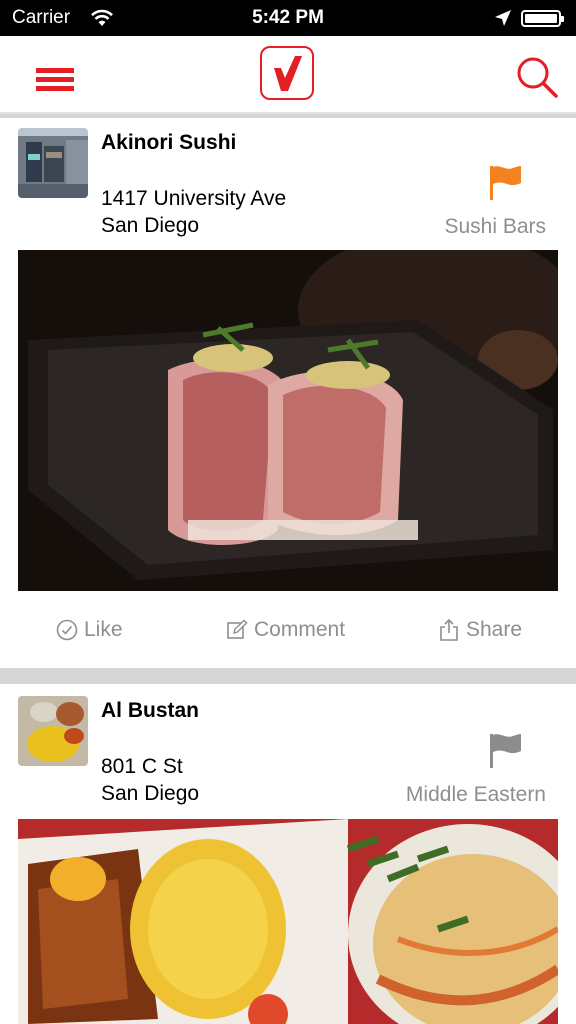 The image size is (576, 1024). I want to click on comment-label: Comment, so click(300, 629).